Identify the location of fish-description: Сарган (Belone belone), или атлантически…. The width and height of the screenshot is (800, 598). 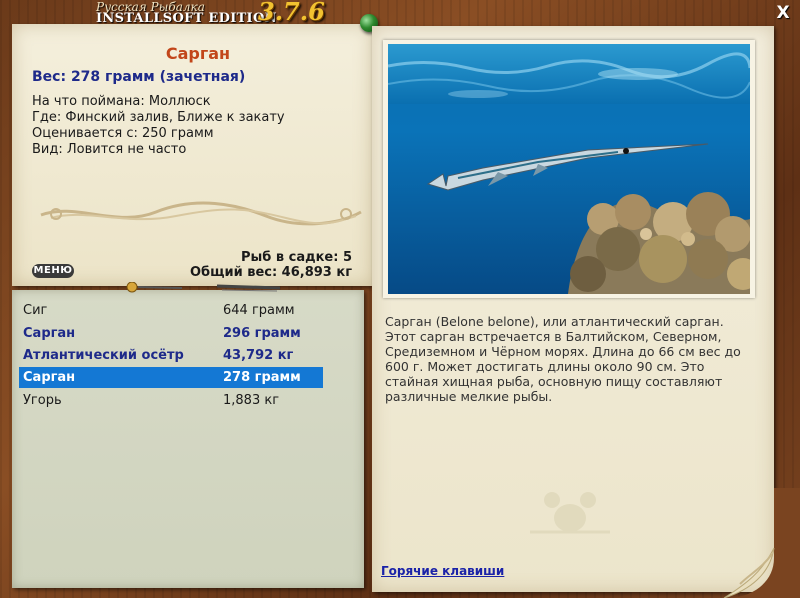
(563, 359).